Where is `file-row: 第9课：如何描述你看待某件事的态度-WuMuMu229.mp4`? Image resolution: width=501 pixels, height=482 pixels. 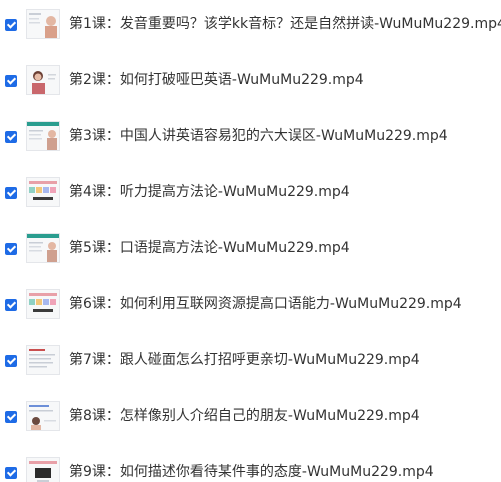 file-row: 第9课：如何描述你看待某件事的态度-WuMuMu229.mp4 is located at coordinates (250, 465).